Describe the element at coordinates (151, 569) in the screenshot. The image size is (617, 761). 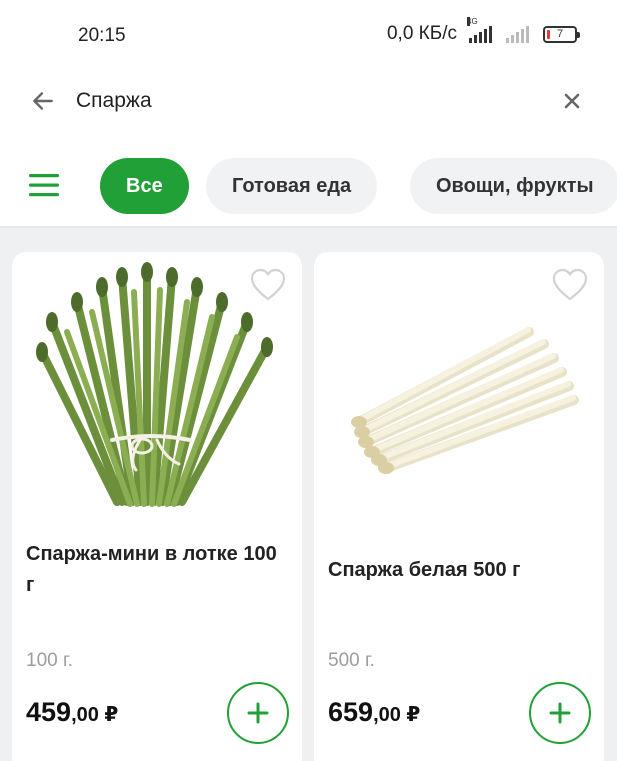
I see `product-name: Спаржа-мини в лотке 100 г` at that location.